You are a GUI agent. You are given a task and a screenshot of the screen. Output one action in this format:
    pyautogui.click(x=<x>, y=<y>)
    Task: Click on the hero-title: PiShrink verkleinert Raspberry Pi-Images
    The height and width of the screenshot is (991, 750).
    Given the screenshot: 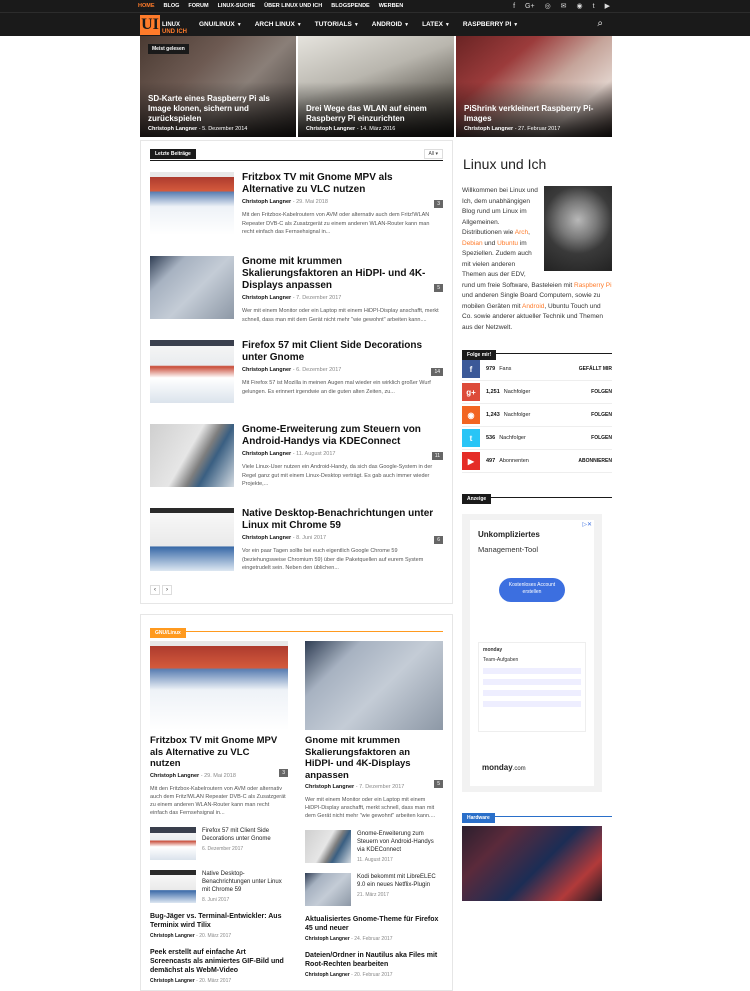 What is the action you would take?
    pyautogui.click(x=535, y=114)
    